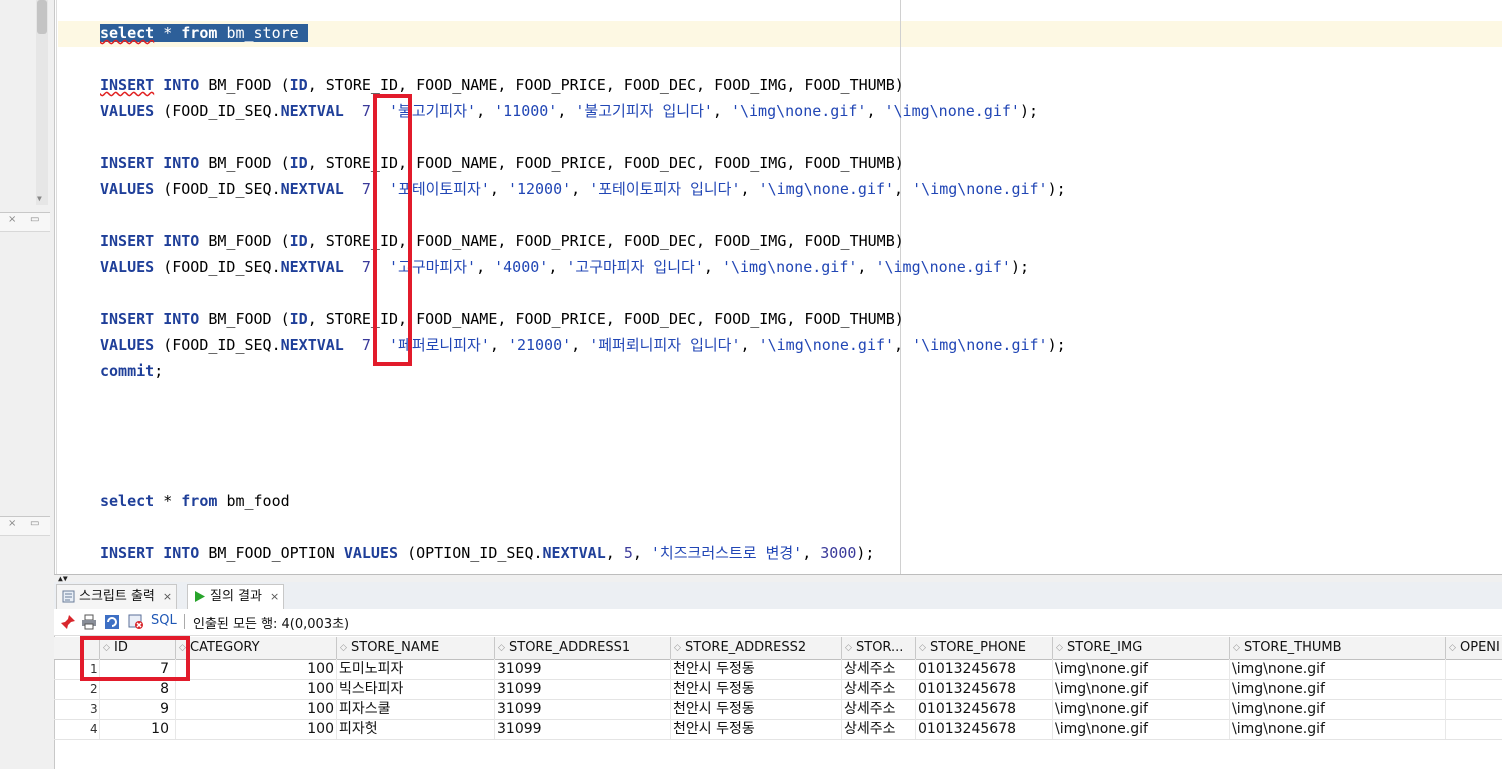  Describe the element at coordinates (138, 689) in the screenshot. I see `cell-id: 8` at that location.